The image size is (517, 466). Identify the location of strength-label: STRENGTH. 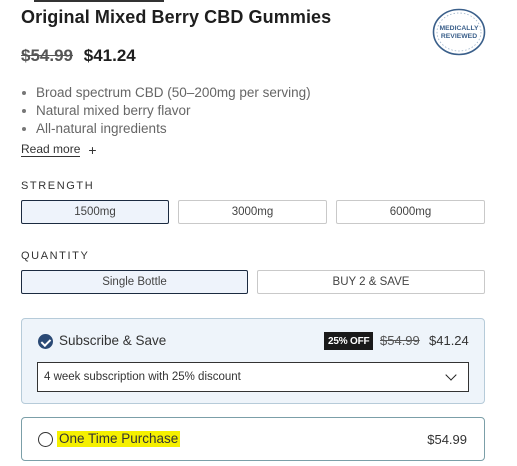
(58, 186).